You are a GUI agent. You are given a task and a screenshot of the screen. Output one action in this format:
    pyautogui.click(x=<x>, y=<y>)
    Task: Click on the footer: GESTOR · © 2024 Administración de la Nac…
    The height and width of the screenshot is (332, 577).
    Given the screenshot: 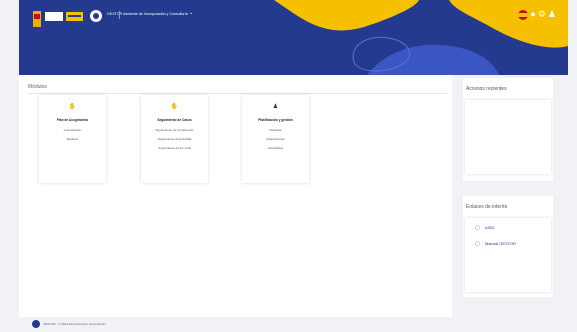 What is the action you would take?
    pyautogui.click(x=69, y=324)
    